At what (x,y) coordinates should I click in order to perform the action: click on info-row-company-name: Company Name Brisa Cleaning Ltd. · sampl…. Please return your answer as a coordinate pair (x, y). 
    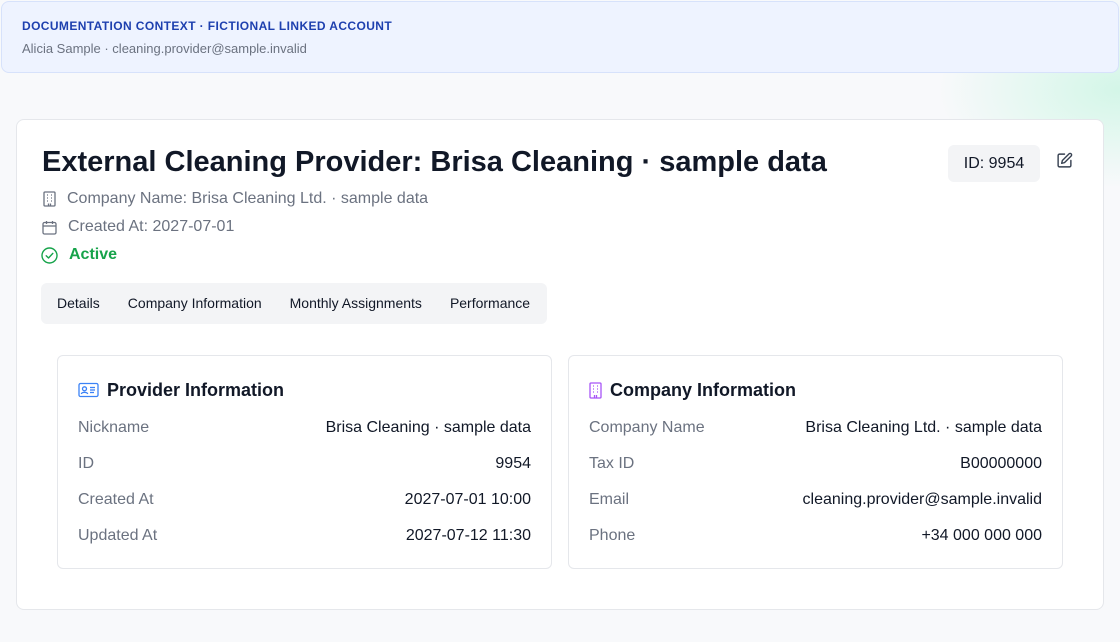
    Looking at the image, I should click on (815, 428).